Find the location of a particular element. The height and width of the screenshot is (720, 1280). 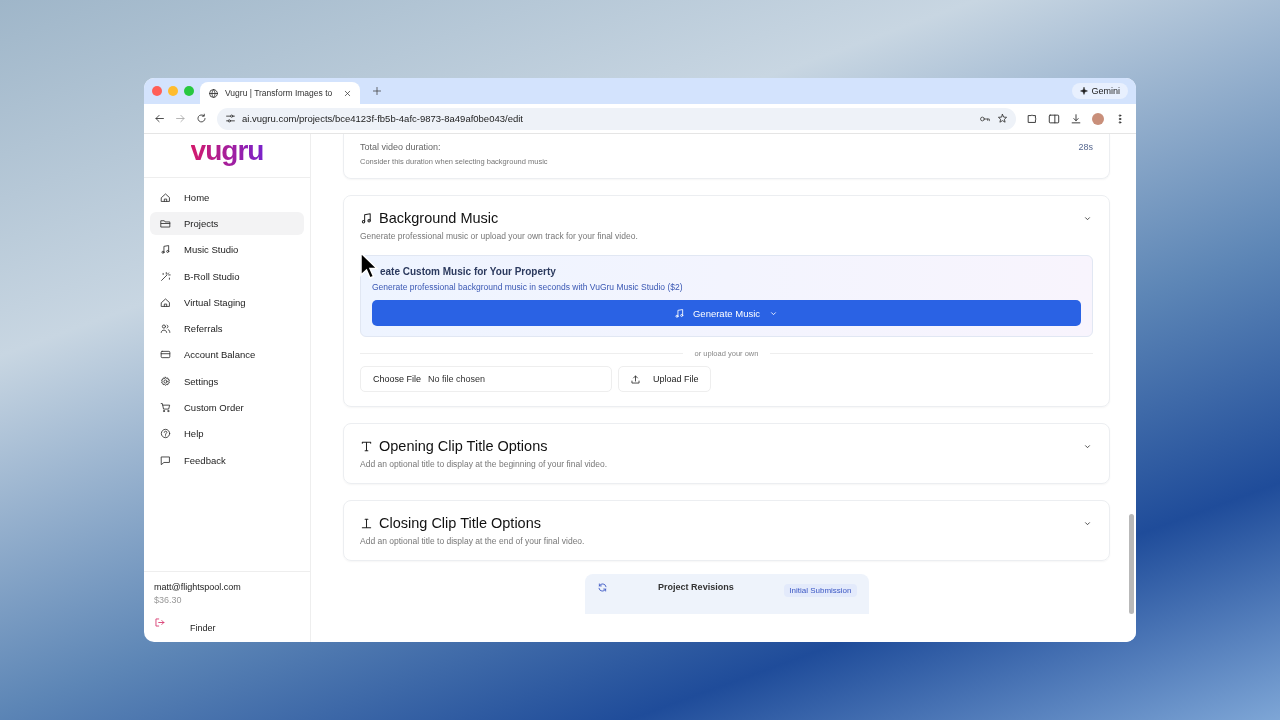

sidebar-item: Help is located at coordinates (227, 433).